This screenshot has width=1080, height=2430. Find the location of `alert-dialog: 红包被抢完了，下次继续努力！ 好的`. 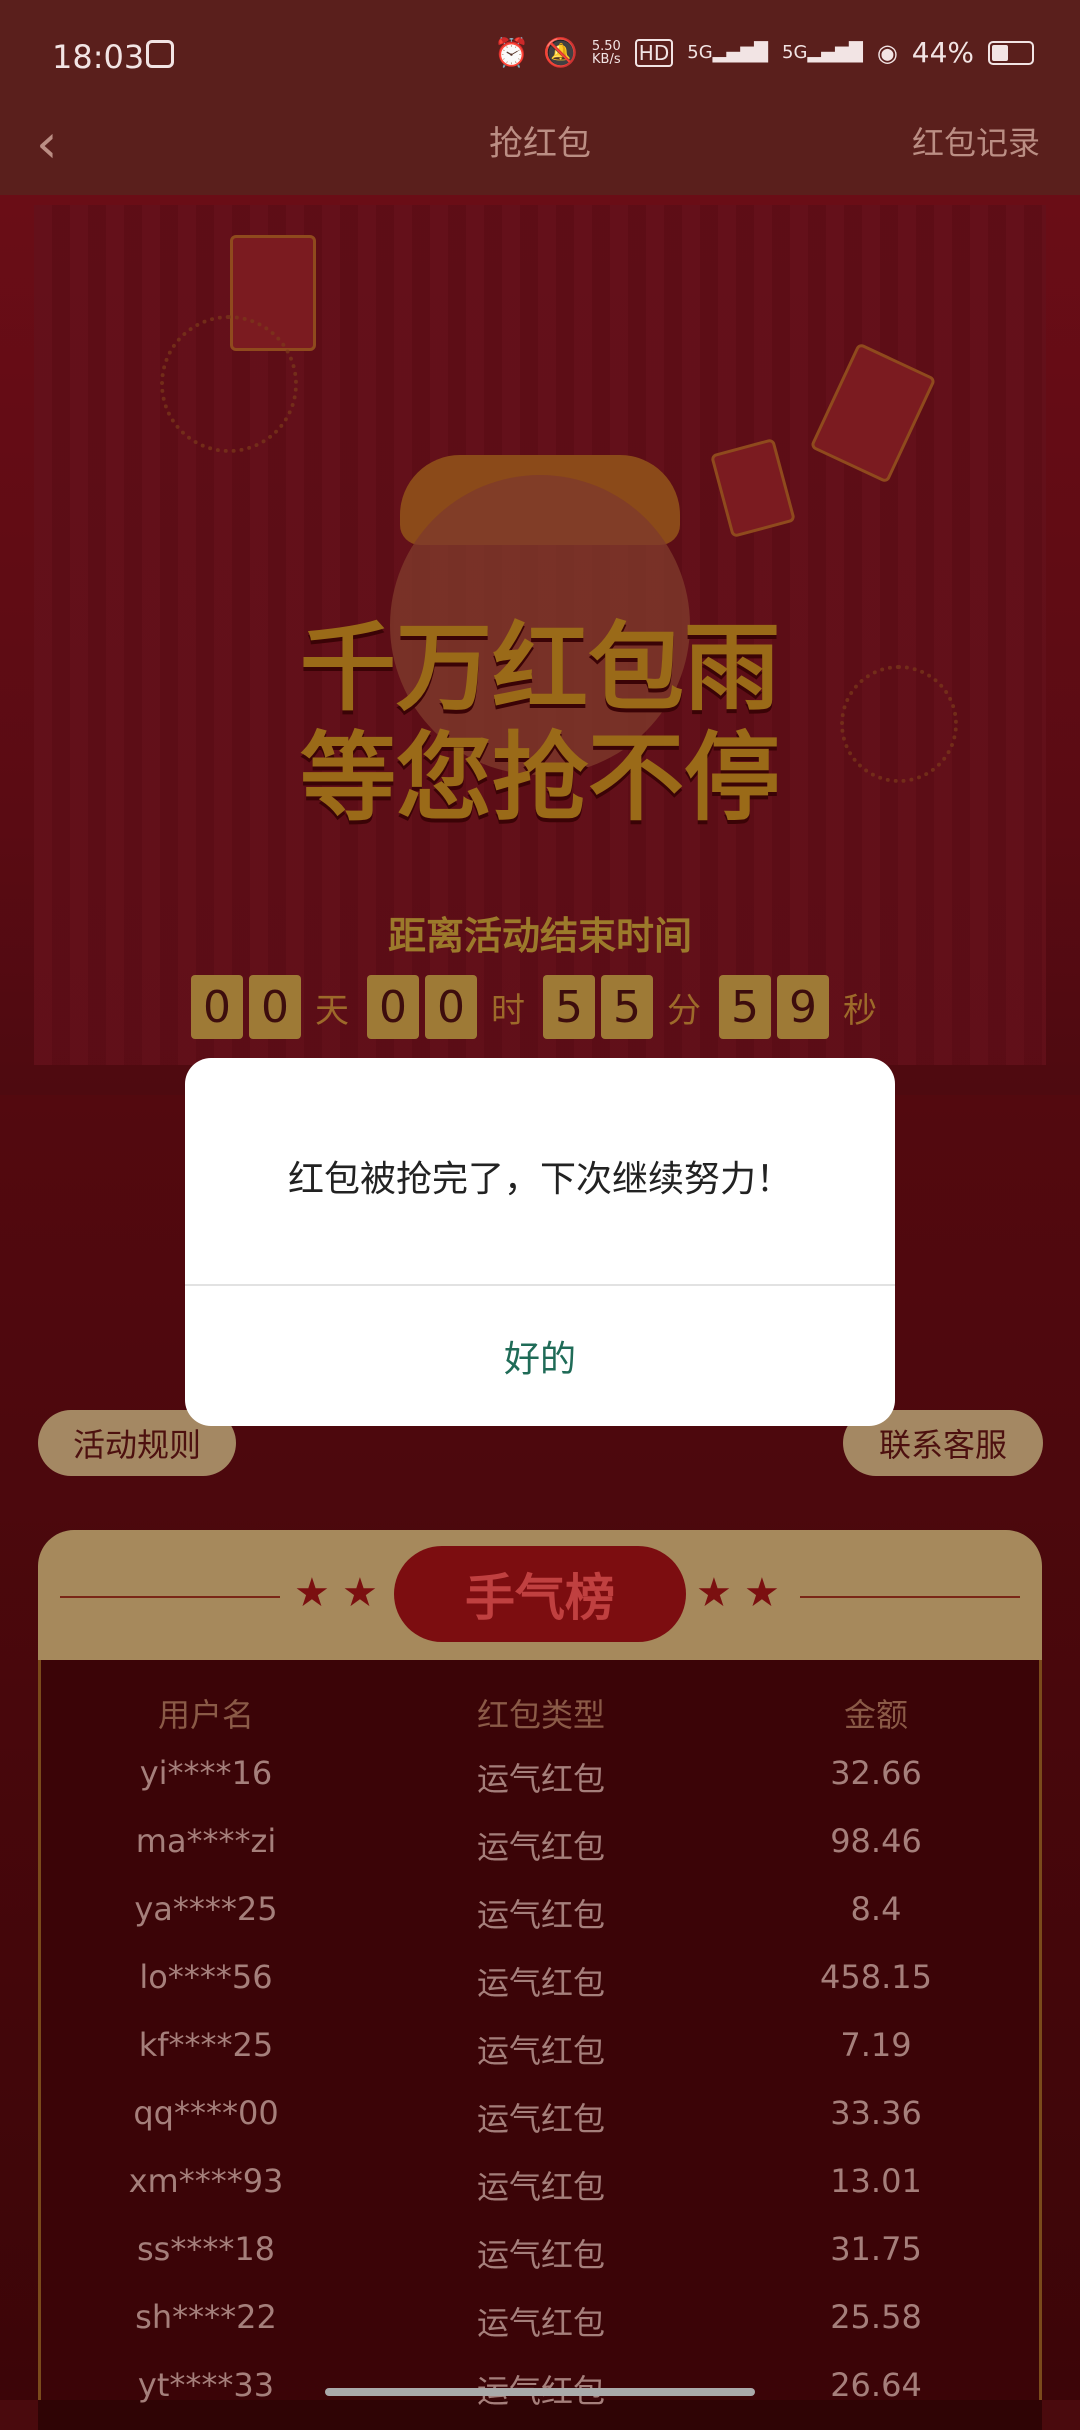

alert-dialog: 红包被抢完了，下次继续努力！ 好的 is located at coordinates (540, 1242).